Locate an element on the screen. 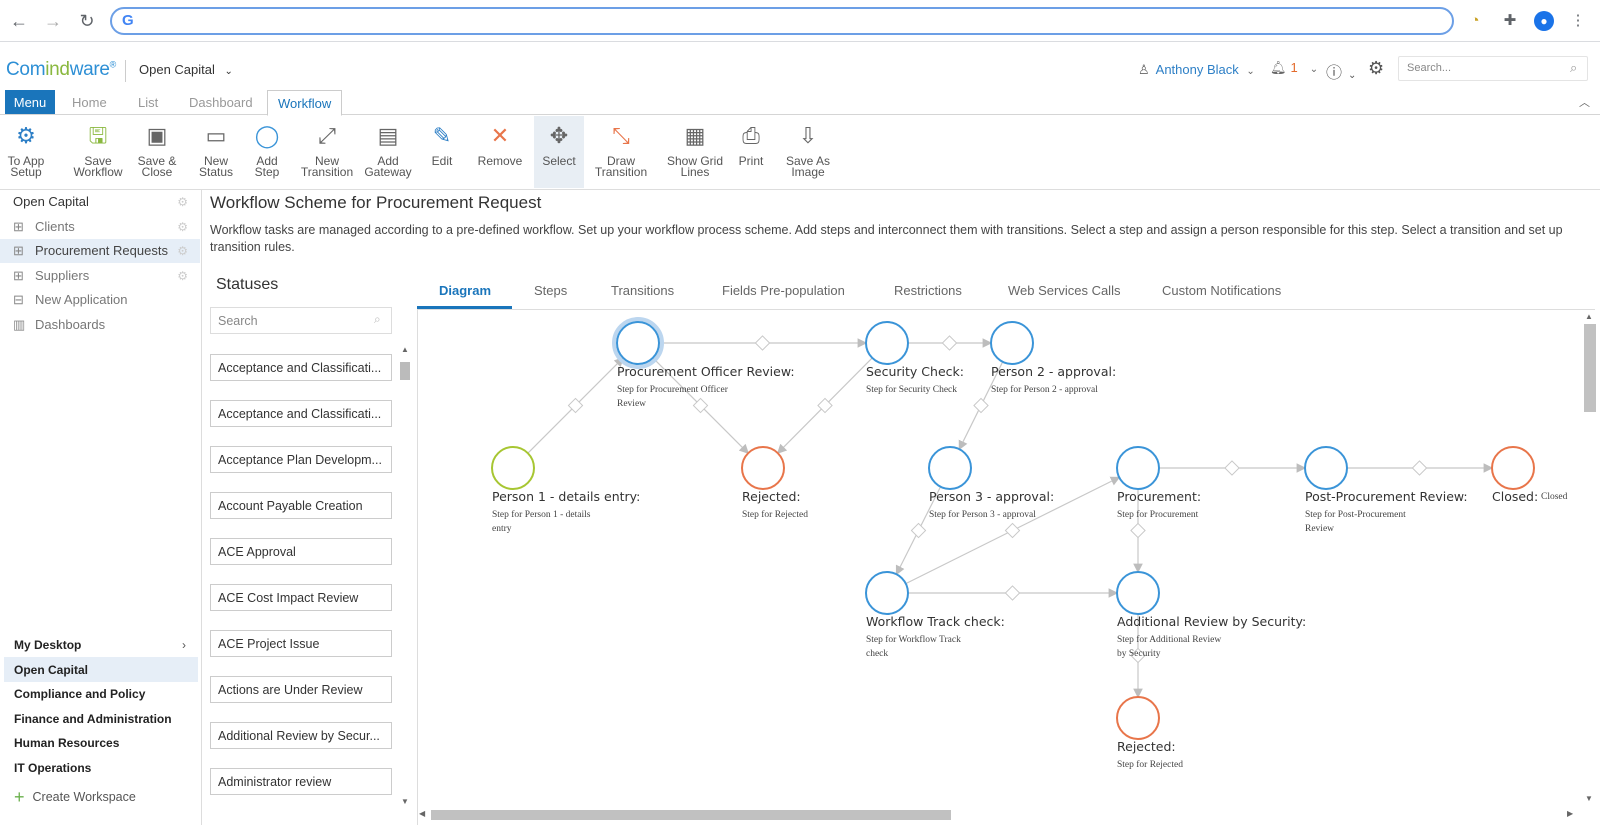 This screenshot has width=1600, height=825. puzzle-icon: ✚ is located at coordinates (1510, 21).